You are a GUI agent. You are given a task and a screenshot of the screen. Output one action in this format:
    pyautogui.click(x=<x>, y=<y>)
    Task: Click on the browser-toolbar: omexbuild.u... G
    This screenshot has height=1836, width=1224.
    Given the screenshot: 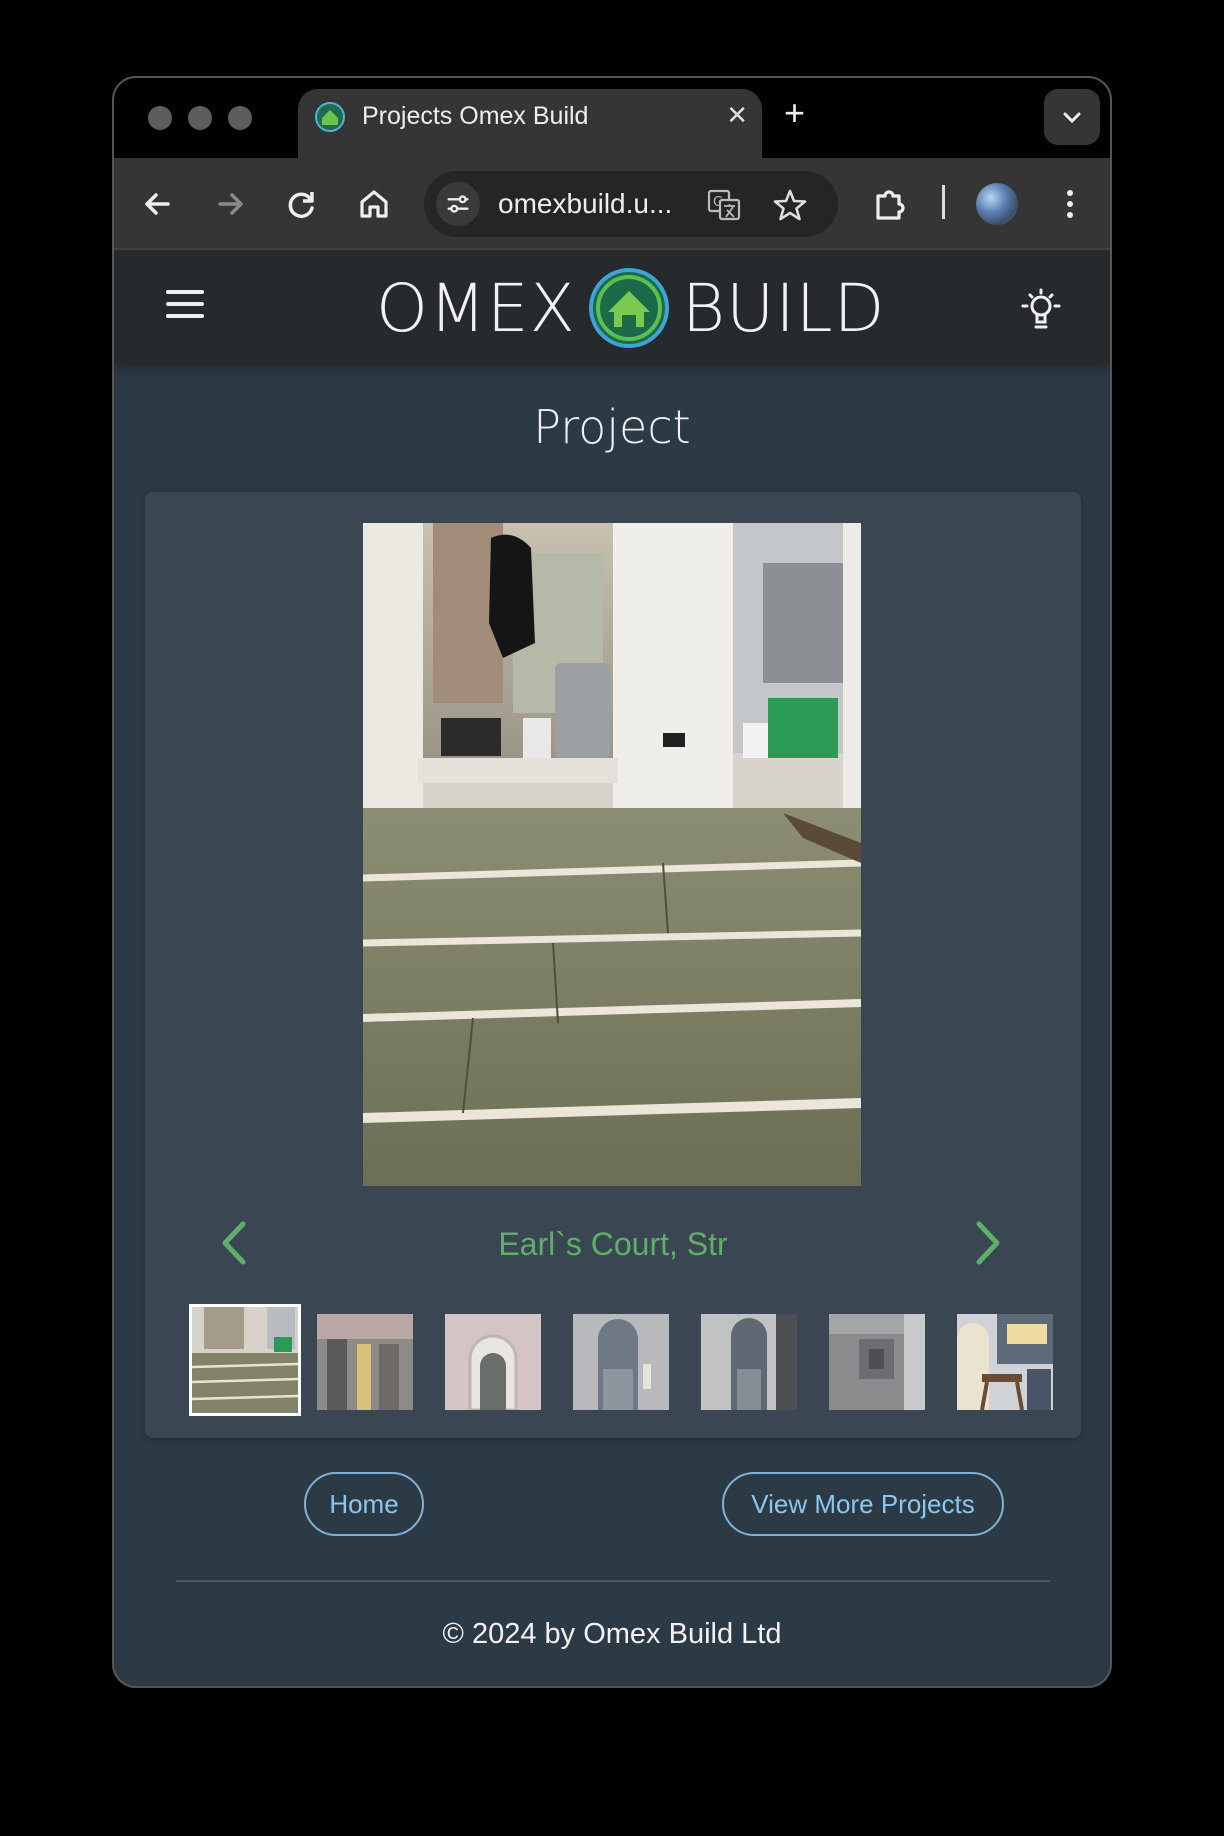 What is the action you would take?
    pyautogui.click(x=612, y=204)
    